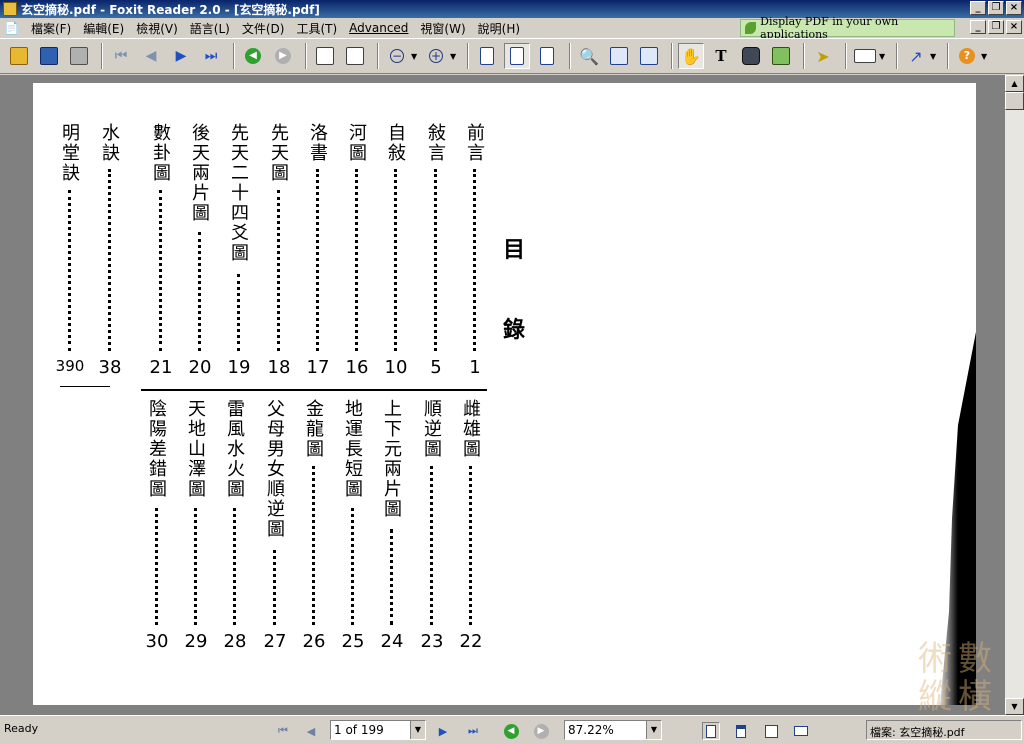 The width and height of the screenshot is (1024, 744). Describe the element at coordinates (397, 56) in the screenshot. I see `zoom-out-button: −` at that location.